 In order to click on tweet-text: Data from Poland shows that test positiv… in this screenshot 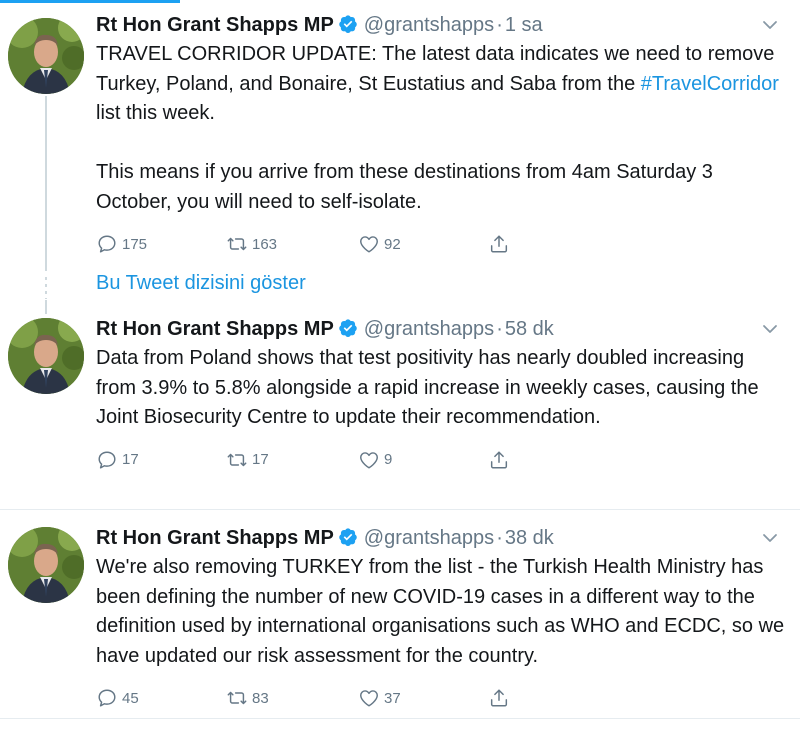, I will do `click(430, 387)`.